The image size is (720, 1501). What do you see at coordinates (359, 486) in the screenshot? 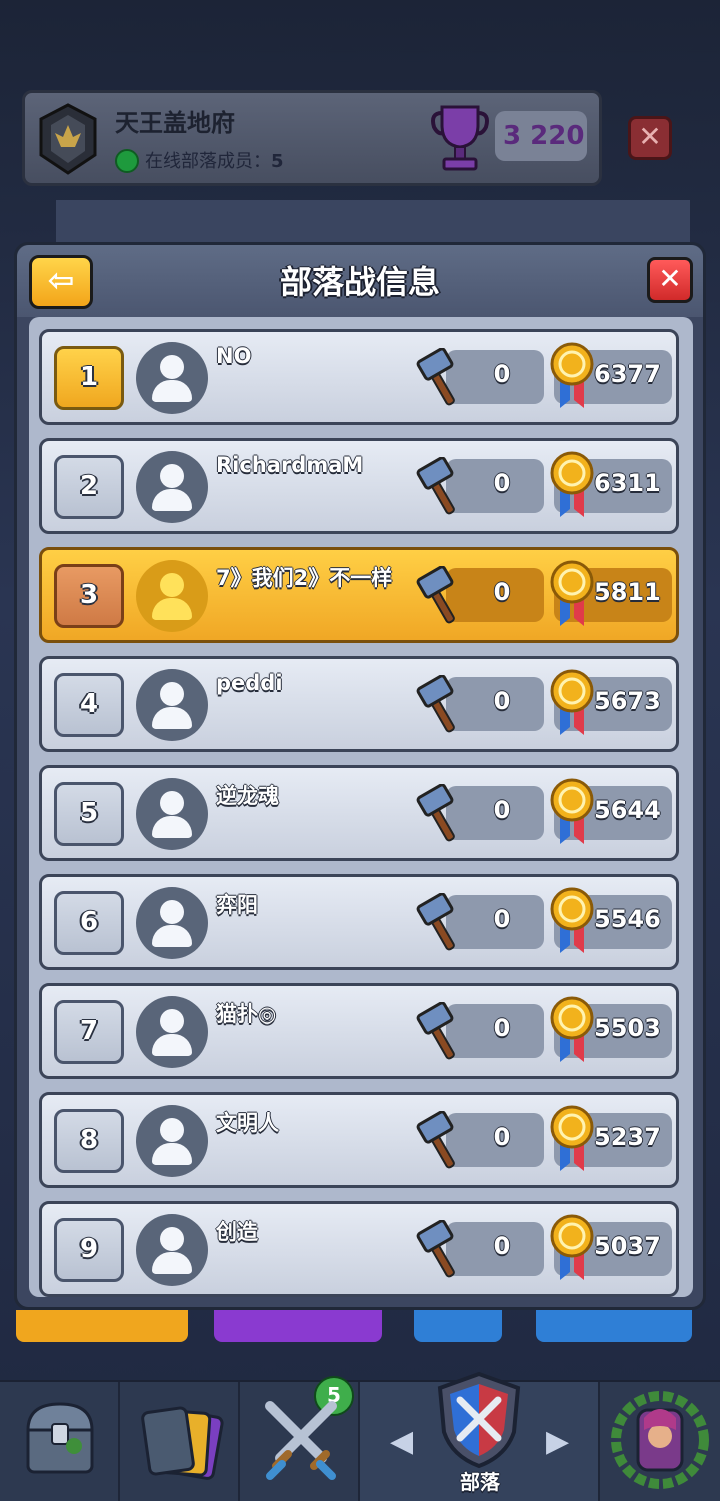
I see `list-item: 2 RichardmaM 0 6311` at bounding box center [359, 486].